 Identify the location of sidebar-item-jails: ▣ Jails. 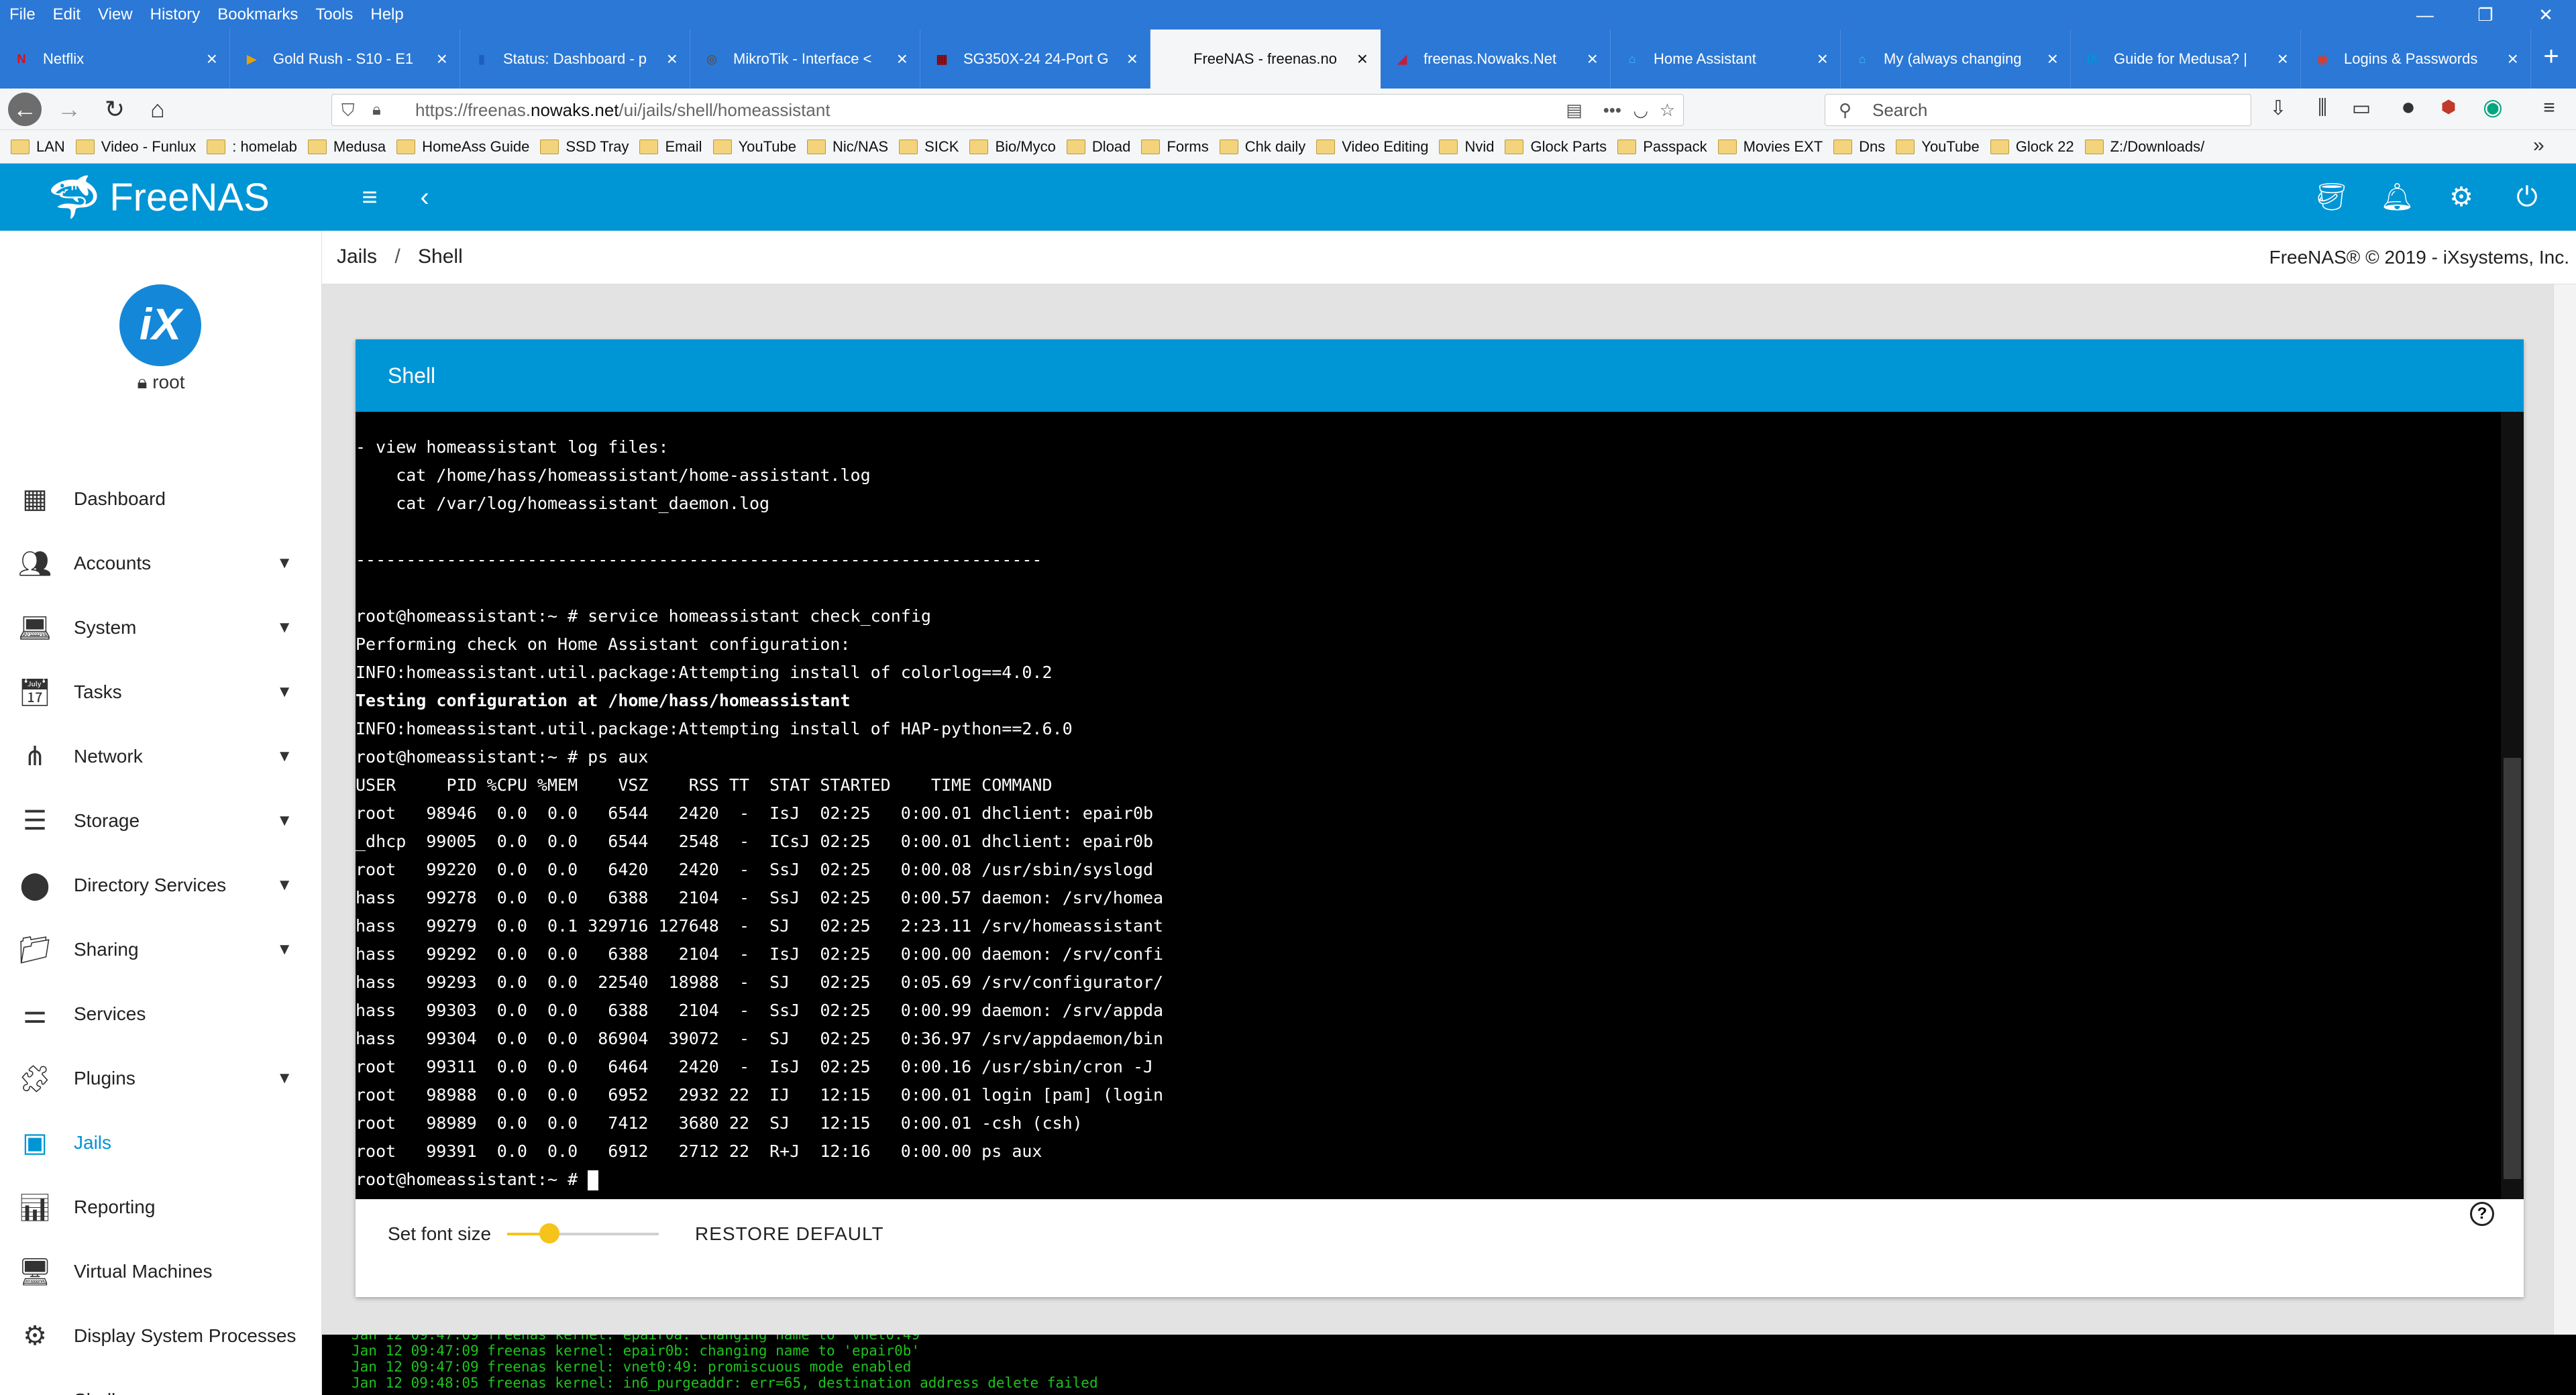
(161, 1143).